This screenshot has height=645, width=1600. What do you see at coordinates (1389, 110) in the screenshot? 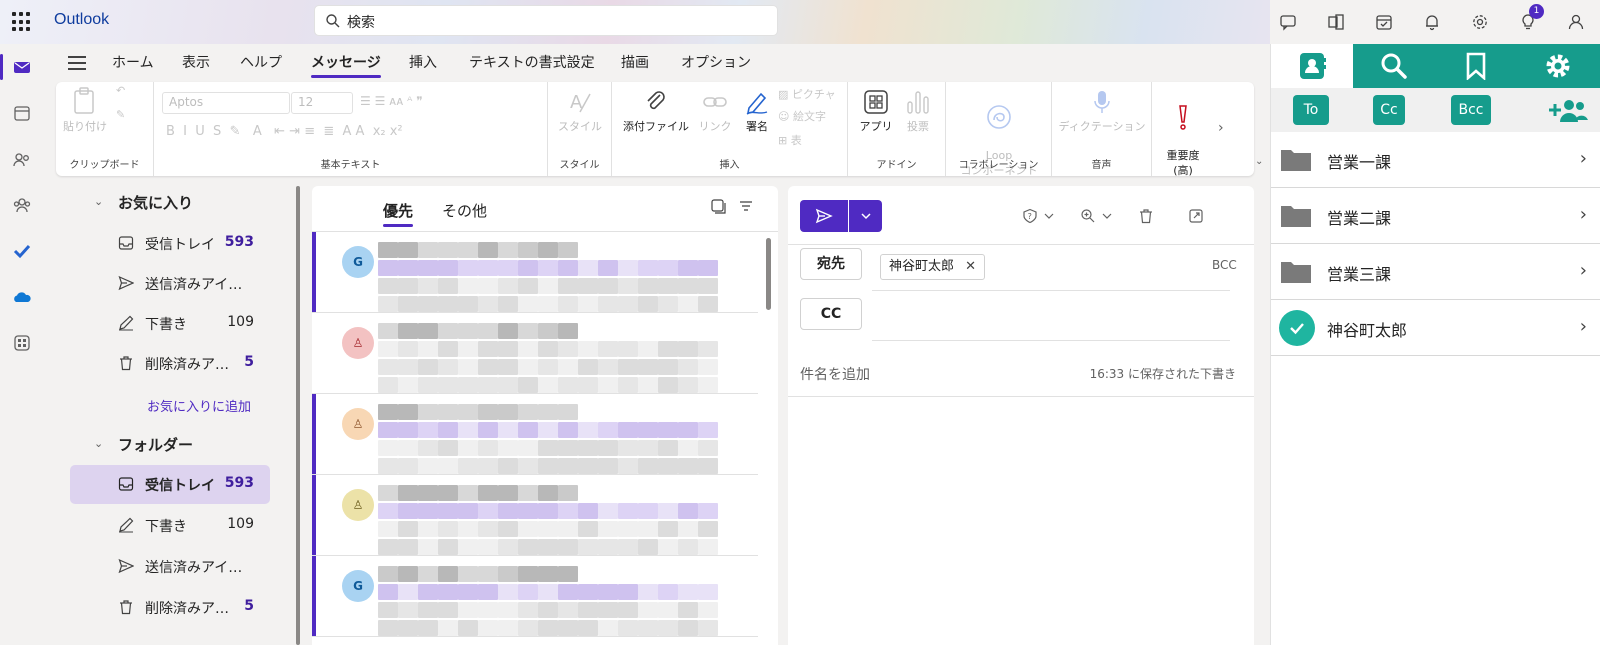
I see `add-cc-button: Cc` at bounding box center [1389, 110].